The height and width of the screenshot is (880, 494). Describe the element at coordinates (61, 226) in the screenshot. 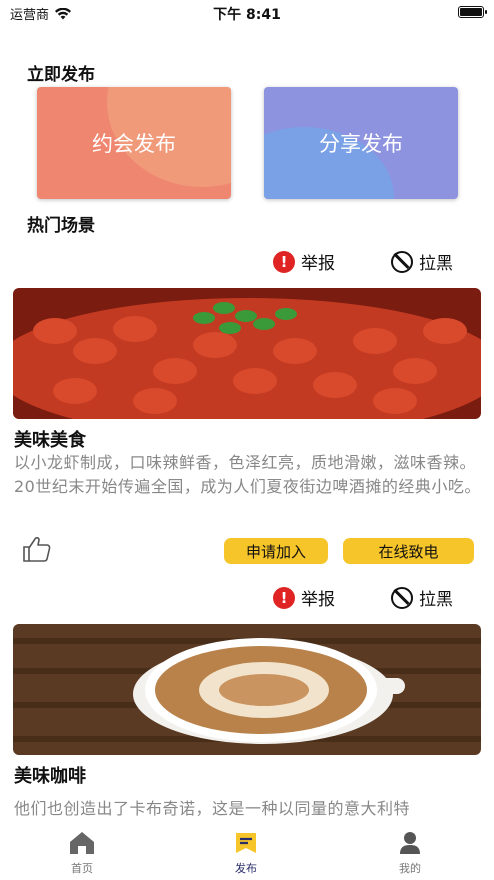

I see `hot-section-title: 热门场景` at that location.